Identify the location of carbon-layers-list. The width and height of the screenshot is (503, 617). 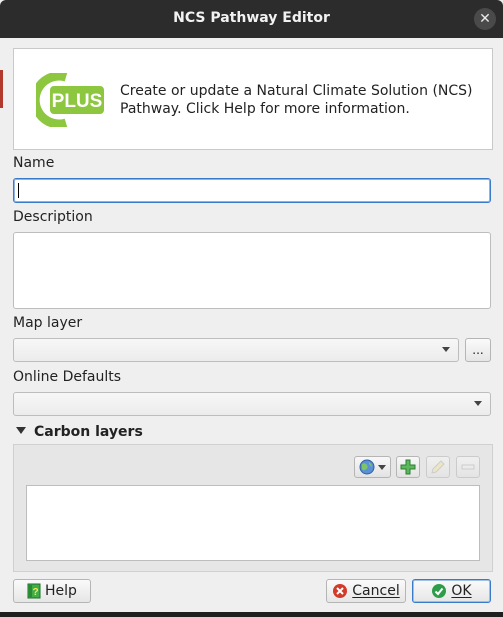
(253, 523).